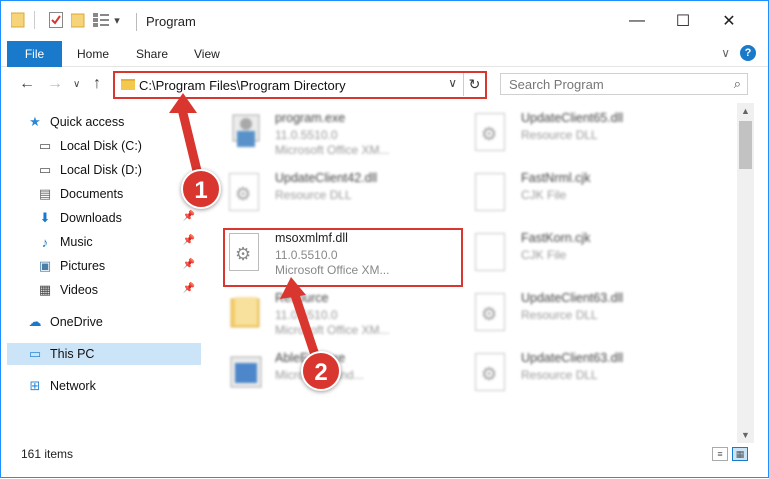  What do you see at coordinates (45, 265) in the screenshot?
I see `pictures-icon: ▣` at bounding box center [45, 265].